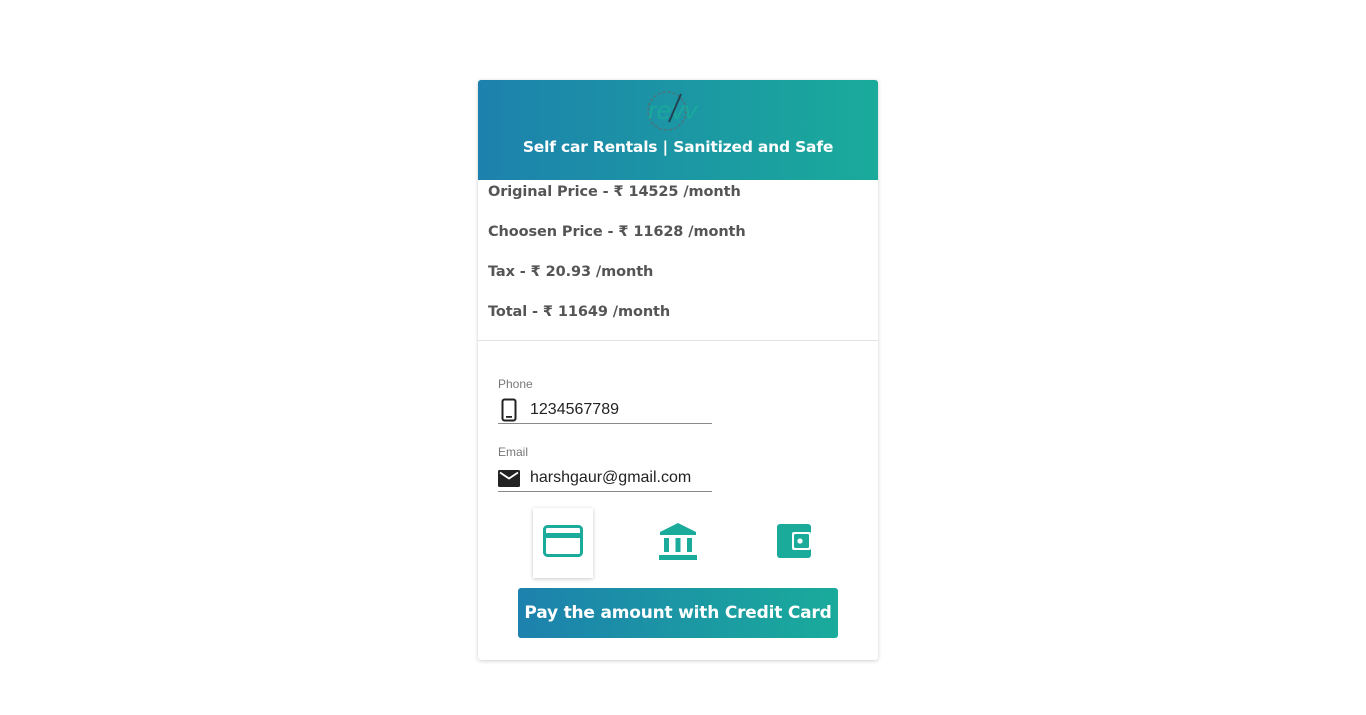 The width and height of the screenshot is (1366, 715). I want to click on header-tagline: Self car Rentals | Sanitized and Safe, so click(678, 147).